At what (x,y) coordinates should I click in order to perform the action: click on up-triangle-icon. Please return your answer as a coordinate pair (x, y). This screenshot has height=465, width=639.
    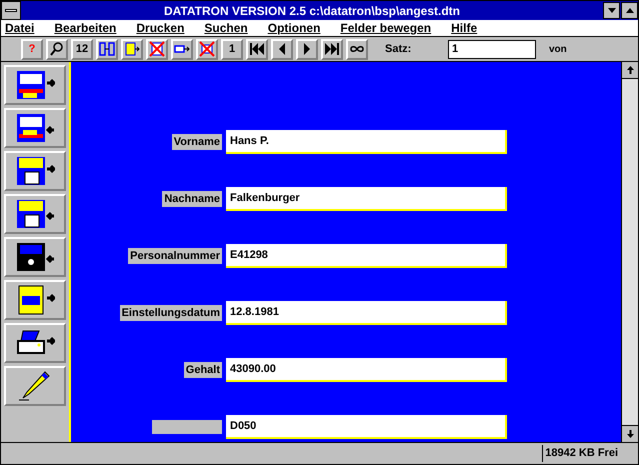
    Looking at the image, I should click on (630, 10).